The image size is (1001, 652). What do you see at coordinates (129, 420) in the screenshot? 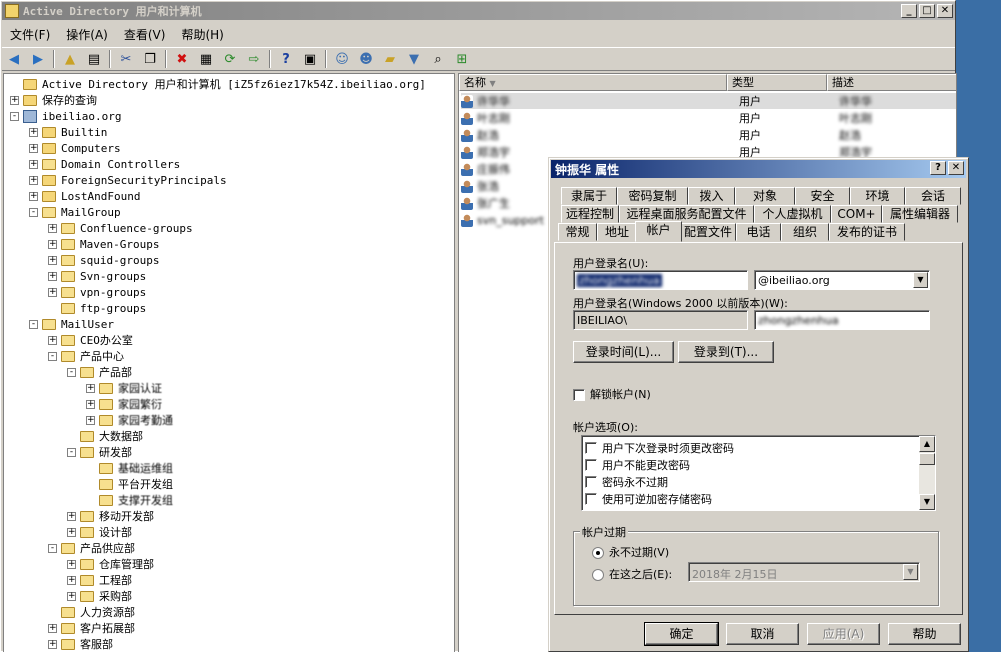
I see `tree-node: + 家园考勤通` at bounding box center [129, 420].